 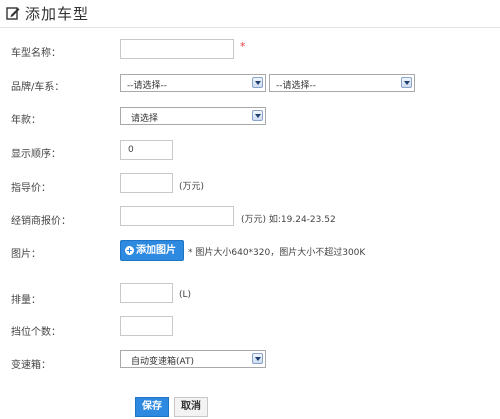 I want to click on brand-select-value: --请选择--, so click(x=147, y=86).